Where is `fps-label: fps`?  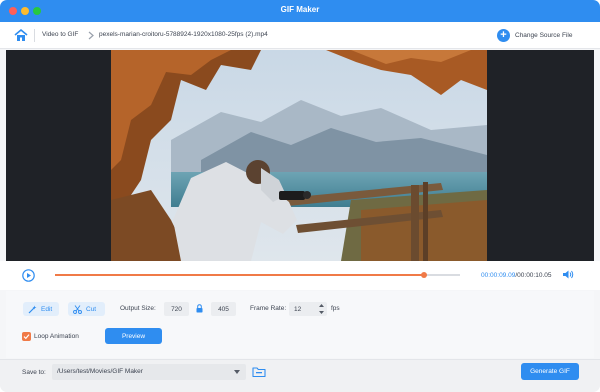 fps-label: fps is located at coordinates (335, 308).